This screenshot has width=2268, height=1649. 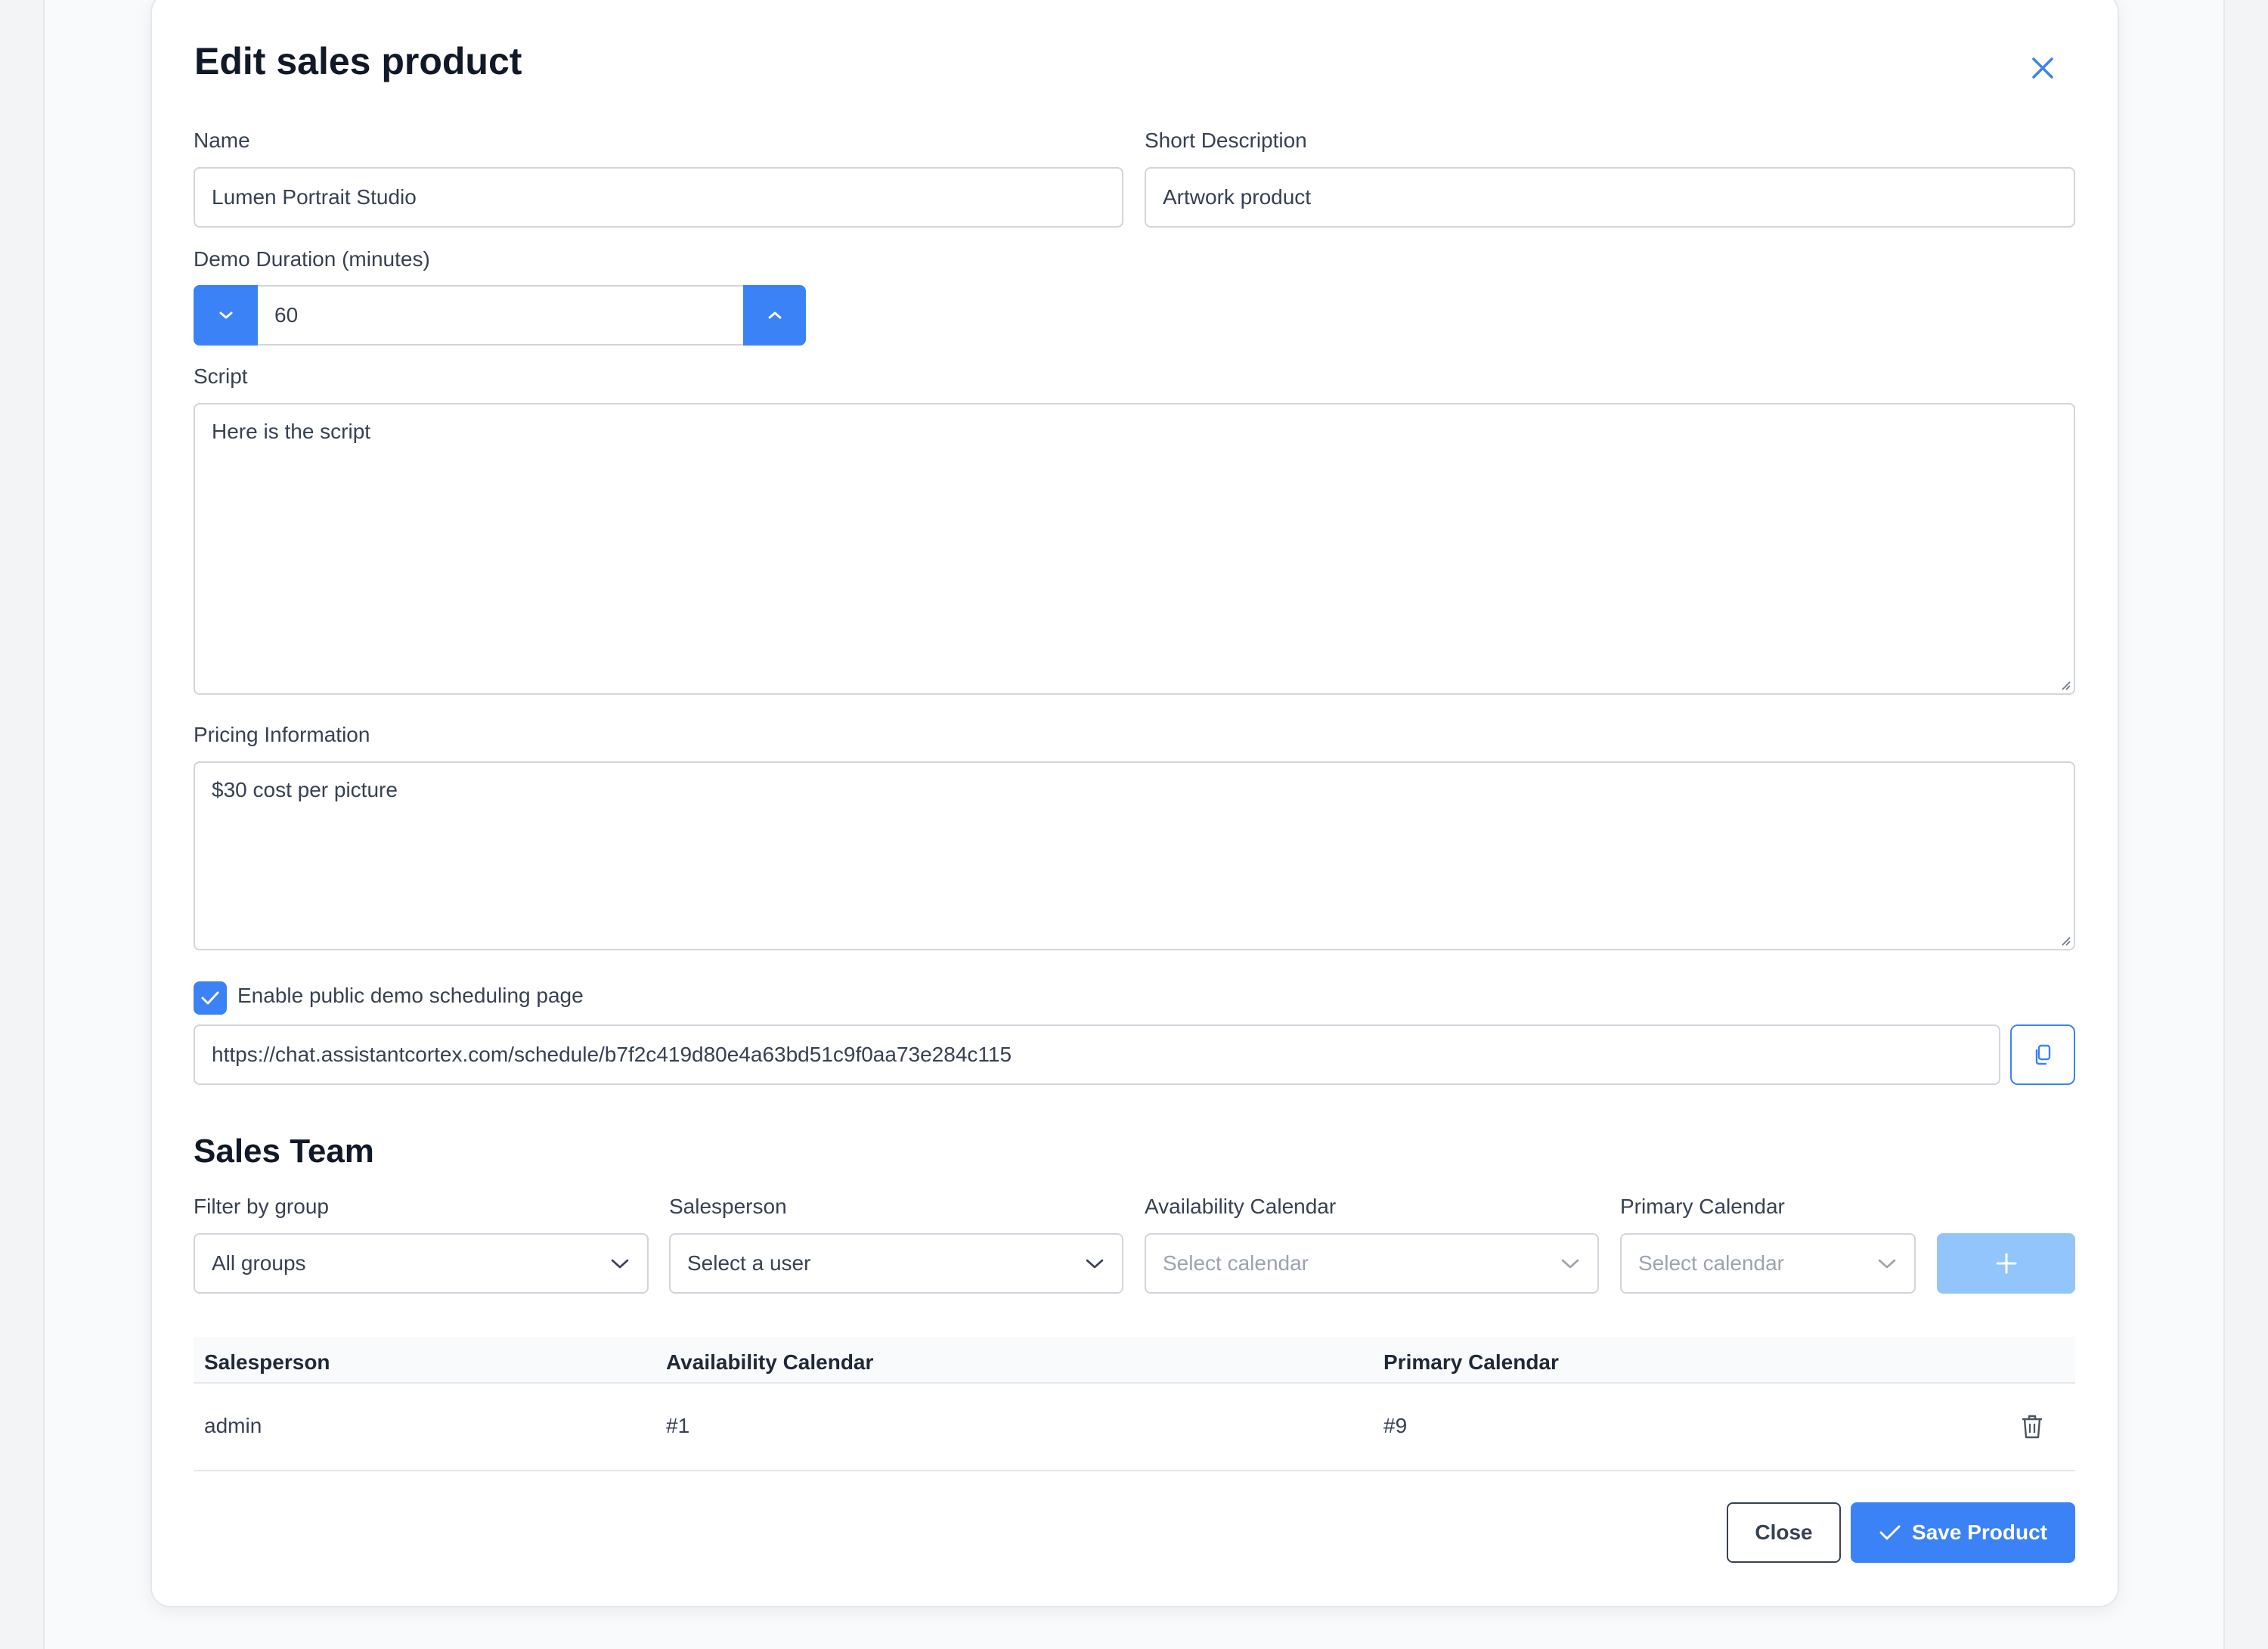 I want to click on filter-group-select: All groups, so click(x=421, y=1263).